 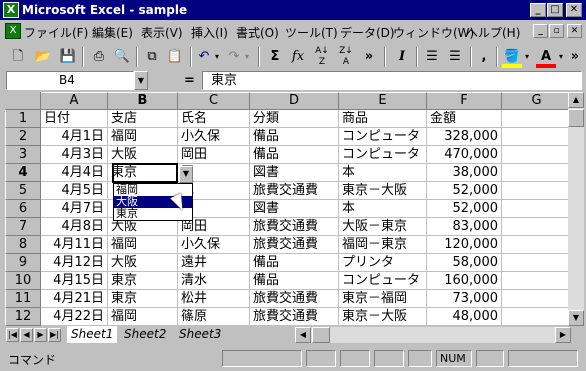 I want to click on cell-b3: 大阪, so click(x=143, y=155).